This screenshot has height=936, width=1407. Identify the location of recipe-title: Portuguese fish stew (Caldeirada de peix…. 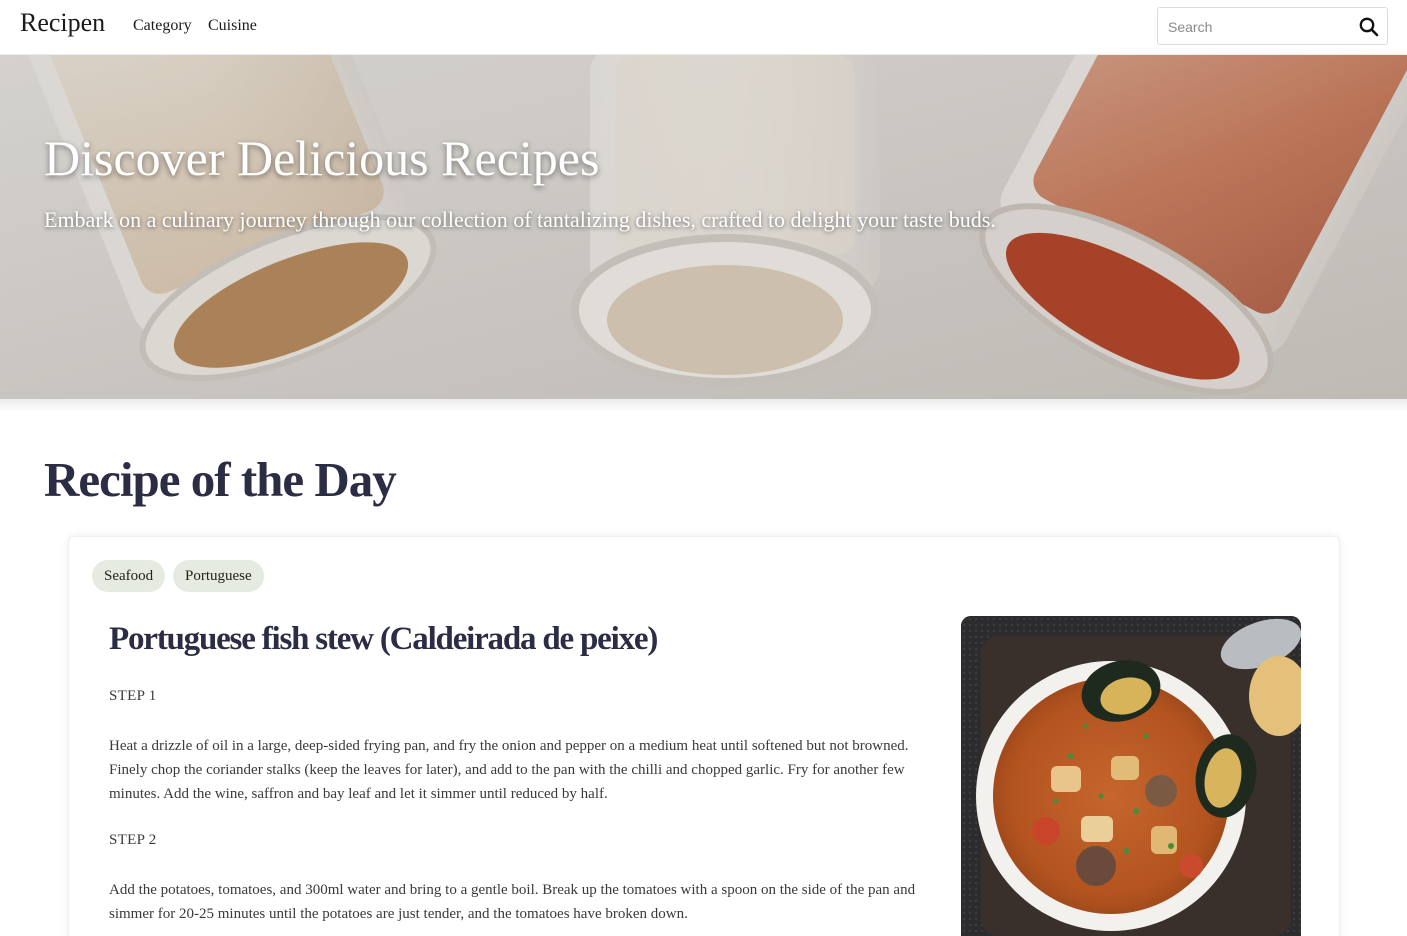
(383, 639).